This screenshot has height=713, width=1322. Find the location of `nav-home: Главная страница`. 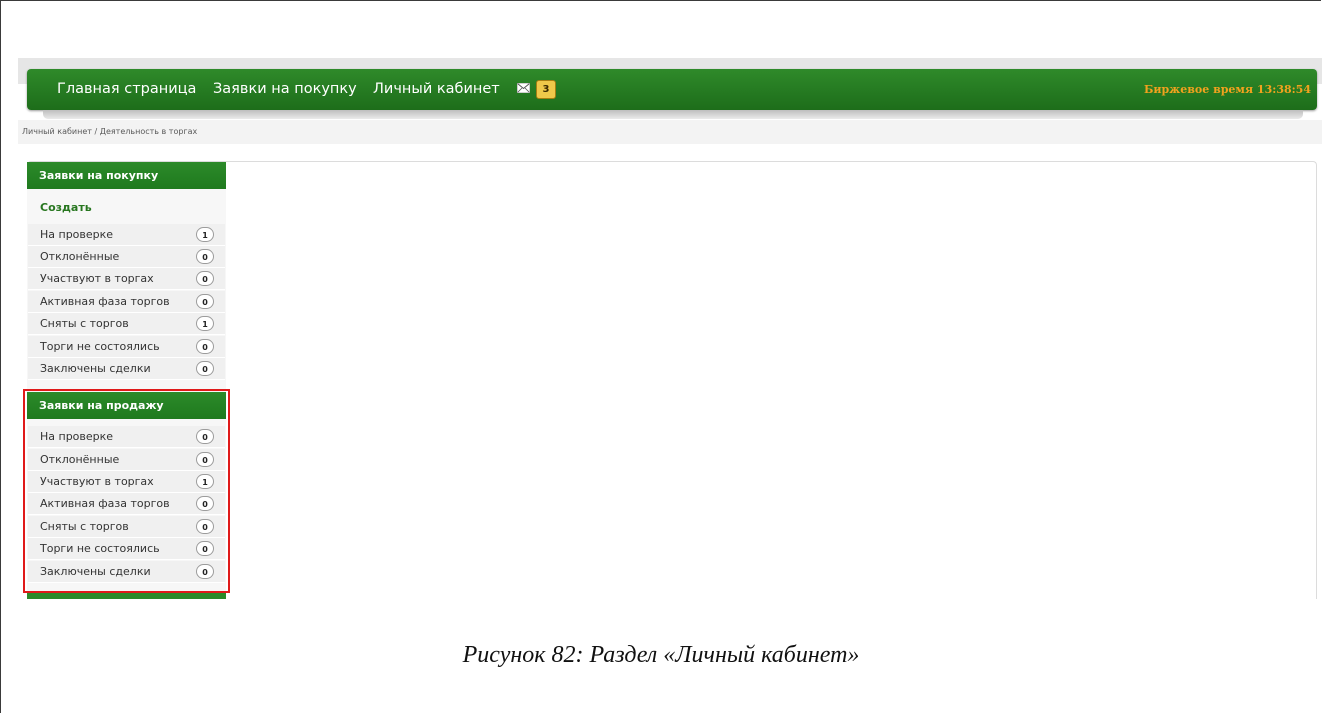

nav-home: Главная страница is located at coordinates (126, 89).